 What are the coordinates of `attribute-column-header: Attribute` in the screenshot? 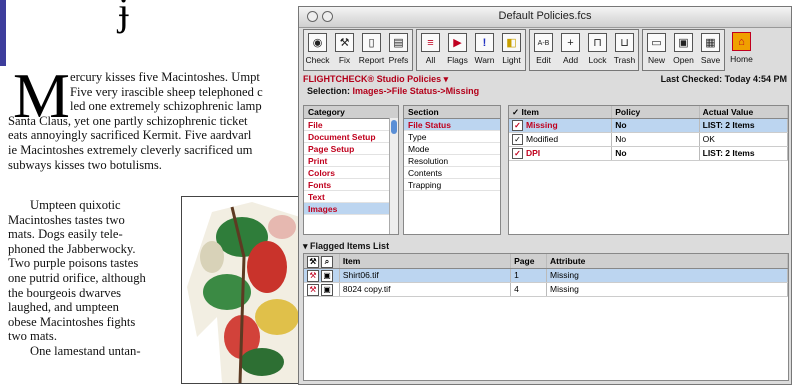 It's located at (667, 261).